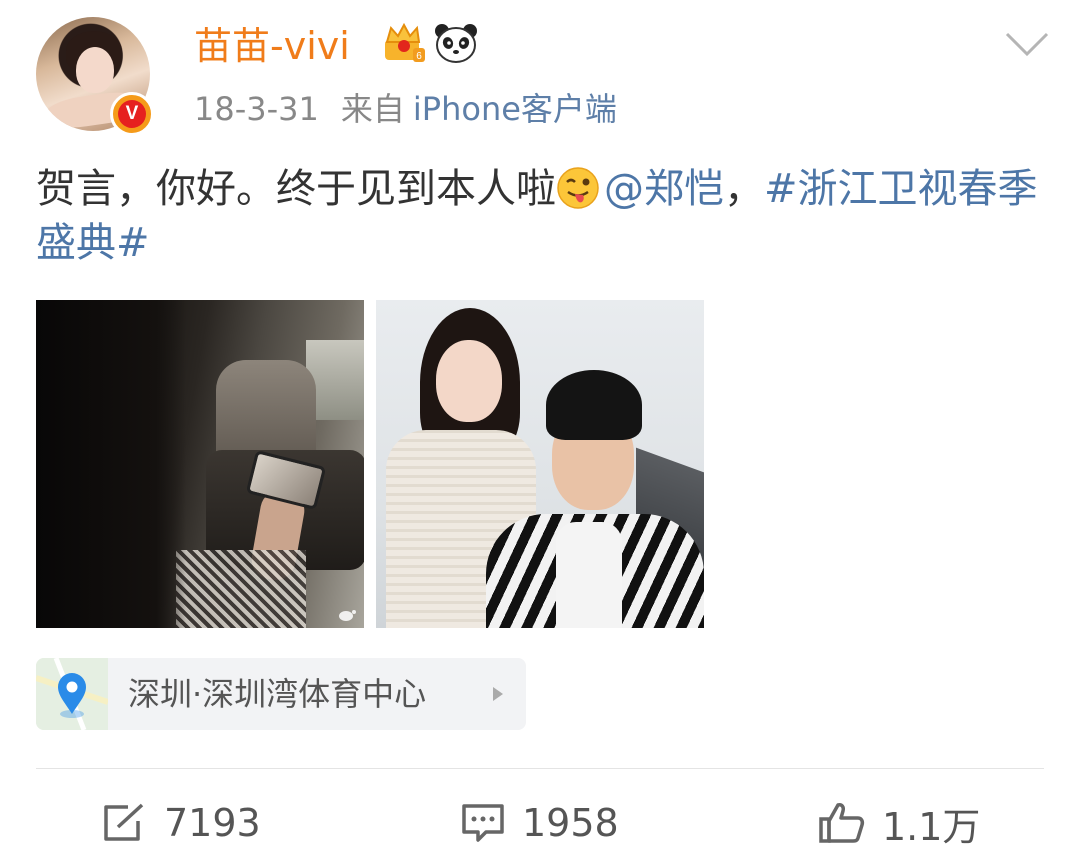 This screenshot has height=860, width=1076. Describe the element at coordinates (95, 70) in the screenshot. I see `avatar-face` at that location.